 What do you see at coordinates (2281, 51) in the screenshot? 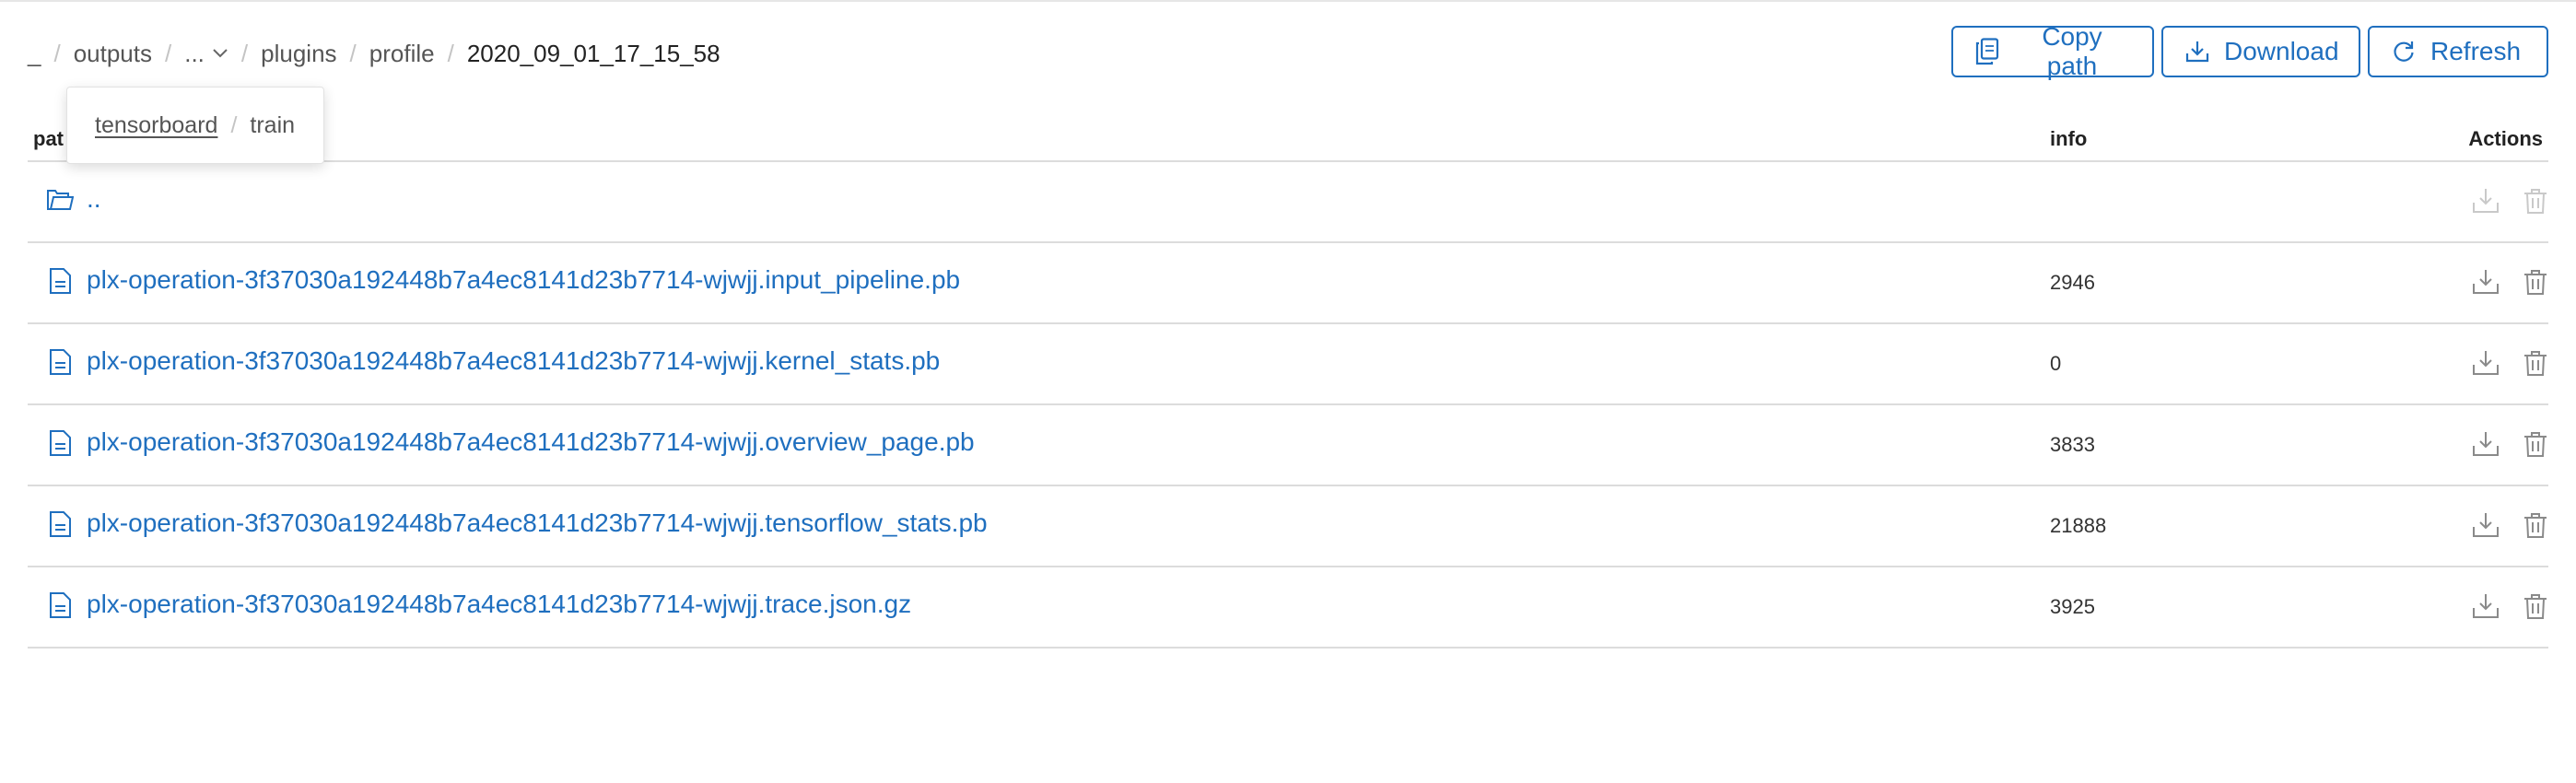
I see `download-label: Download` at bounding box center [2281, 51].